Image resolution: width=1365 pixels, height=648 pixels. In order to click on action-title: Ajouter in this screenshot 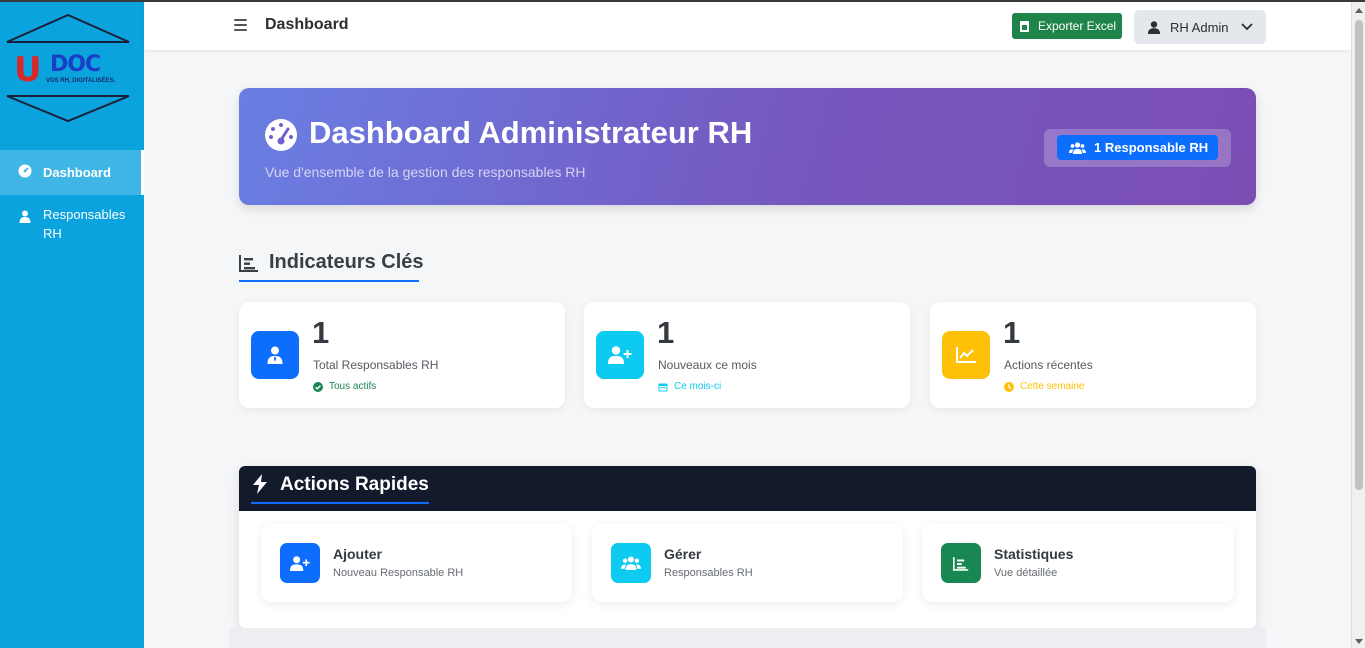, I will do `click(357, 554)`.